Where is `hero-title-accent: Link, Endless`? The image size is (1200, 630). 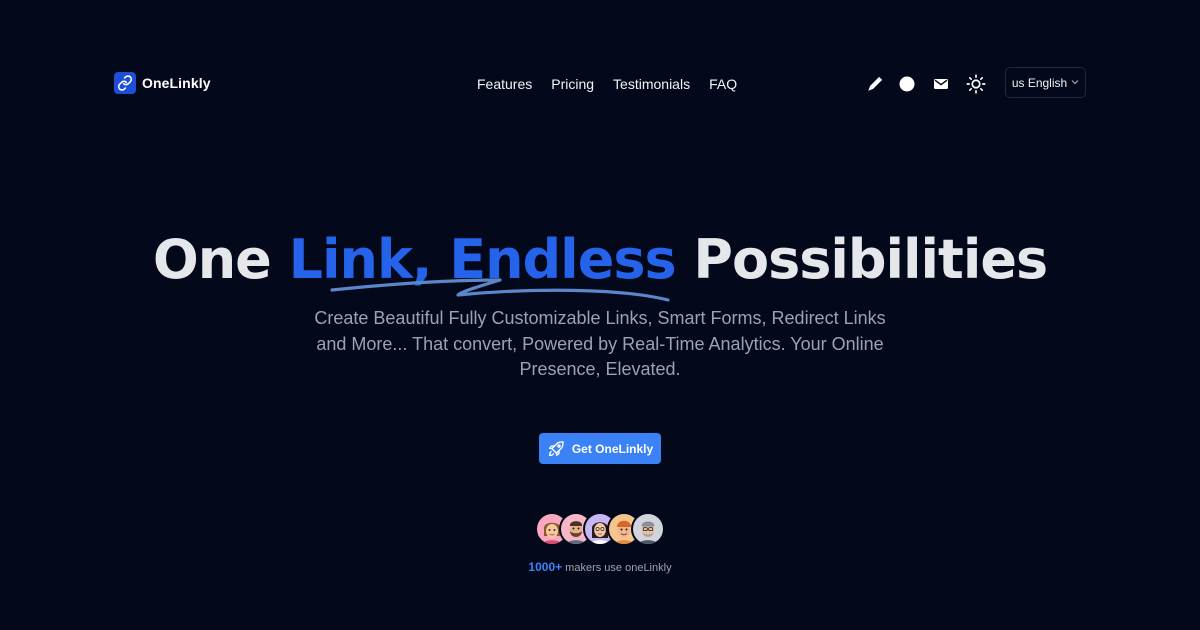 hero-title-accent: Link, Endless is located at coordinates (482, 259).